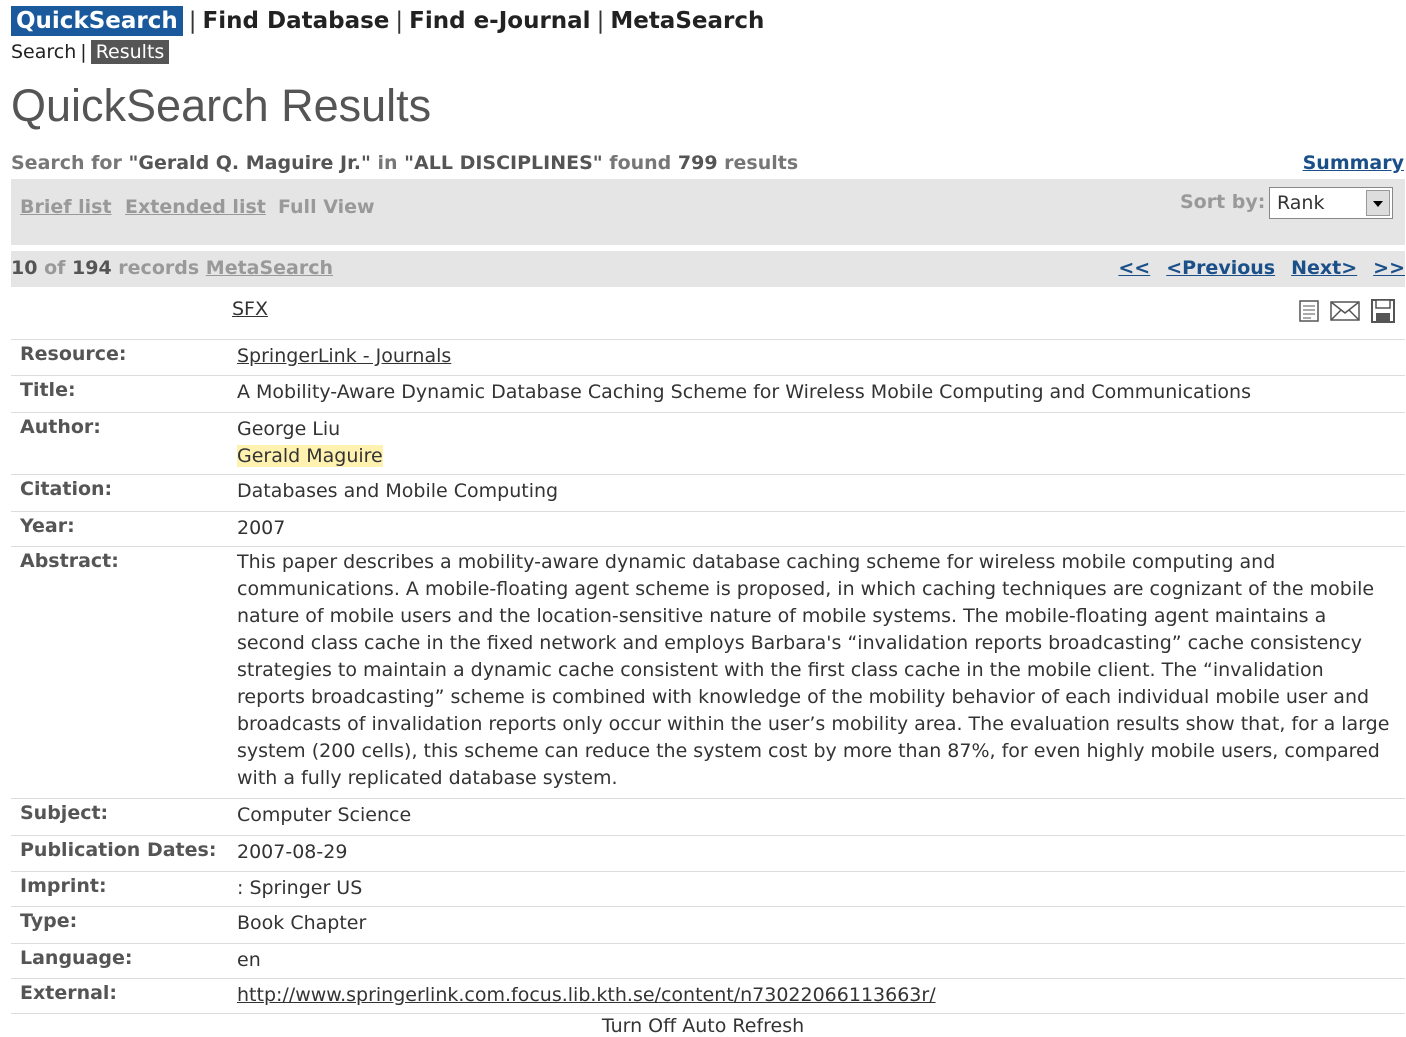 The width and height of the screenshot is (1406, 1037). I want to click on resource-cell: SpringerLink - Journals, so click(821, 357).